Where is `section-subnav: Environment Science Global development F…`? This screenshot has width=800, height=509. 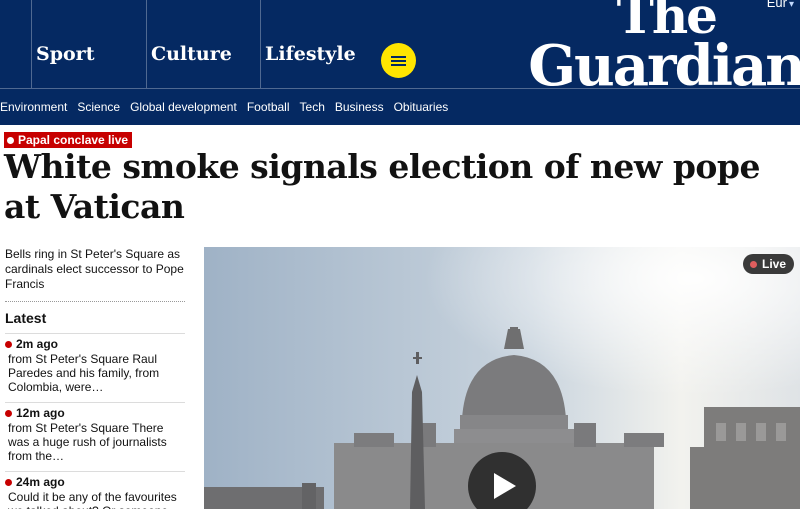 section-subnav: Environment Science Global development F… is located at coordinates (400, 106).